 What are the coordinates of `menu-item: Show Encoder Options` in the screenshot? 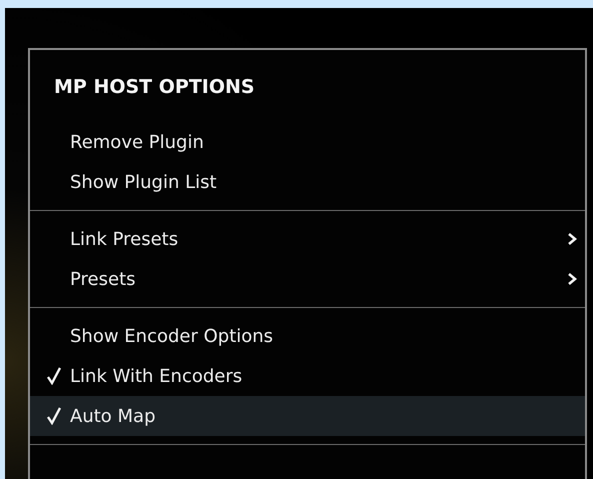 It's located at (307, 336).